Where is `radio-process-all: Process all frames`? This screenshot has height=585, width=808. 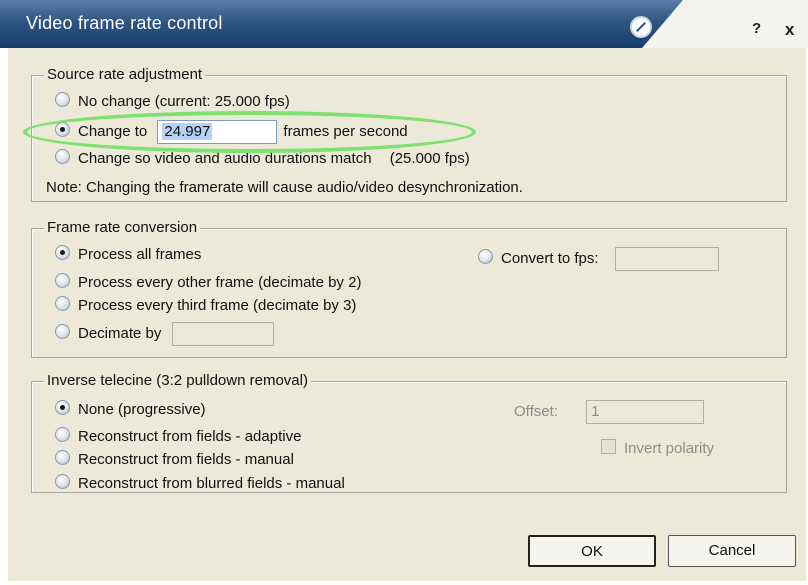 radio-process-all: Process all frames is located at coordinates (128, 255).